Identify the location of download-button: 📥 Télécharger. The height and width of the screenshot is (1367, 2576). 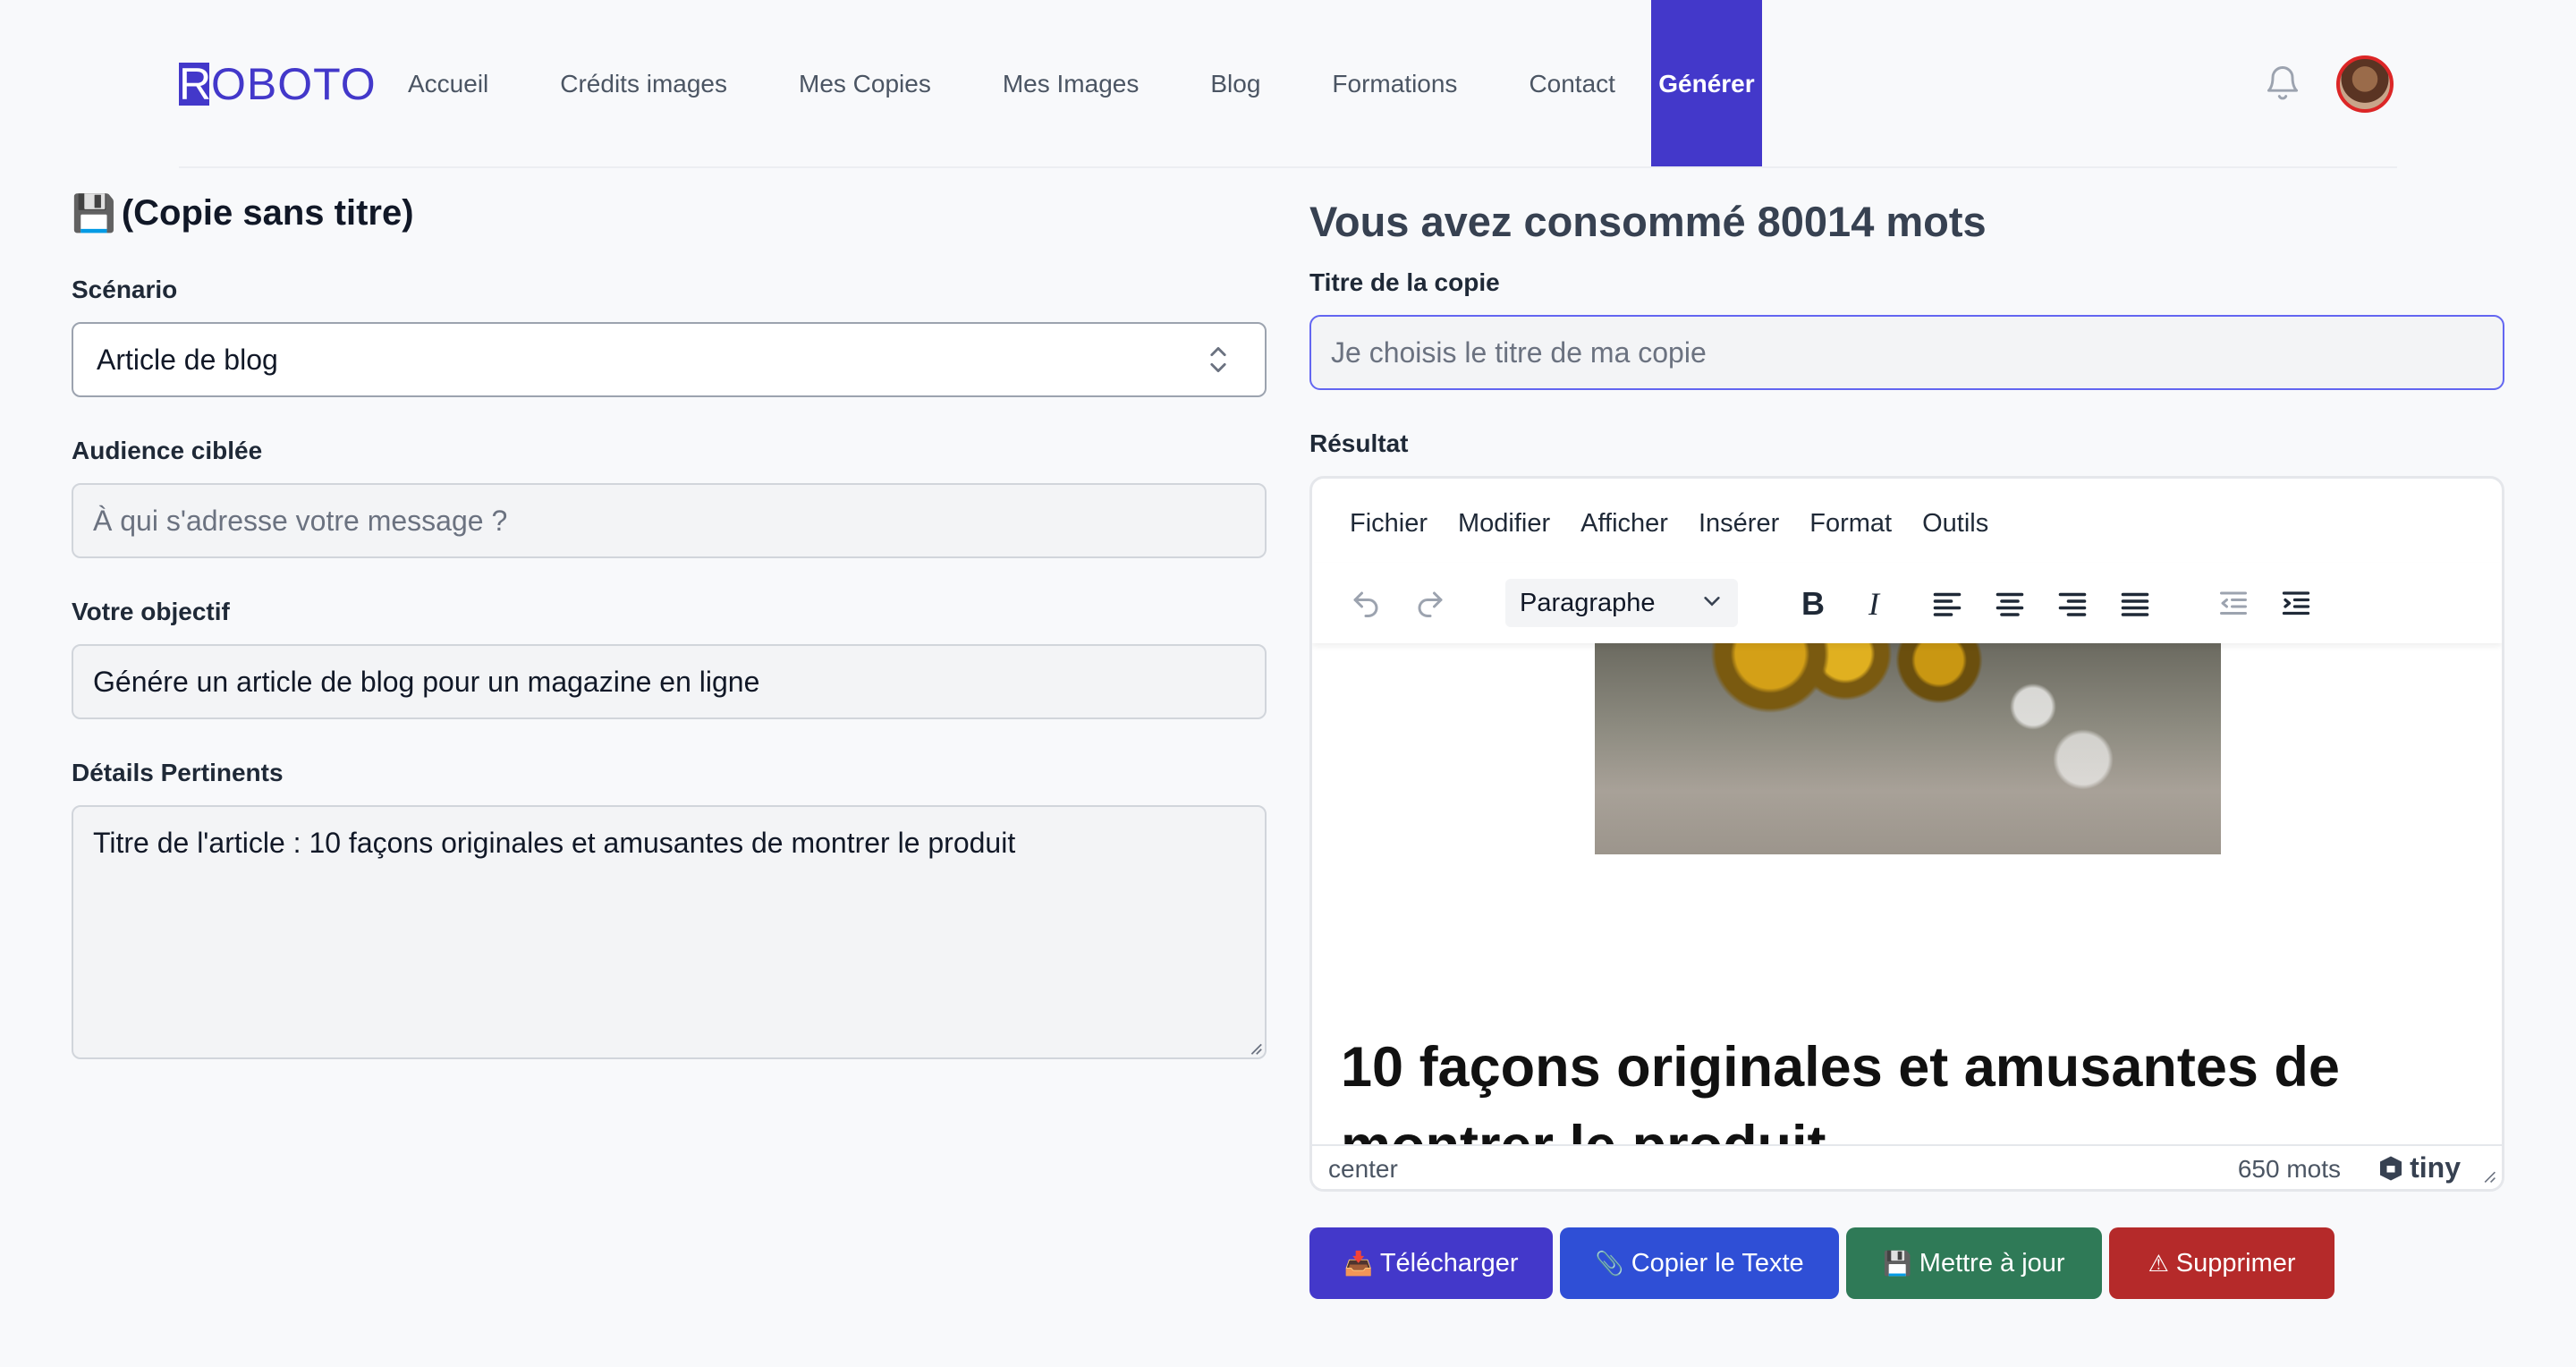
(1431, 1263).